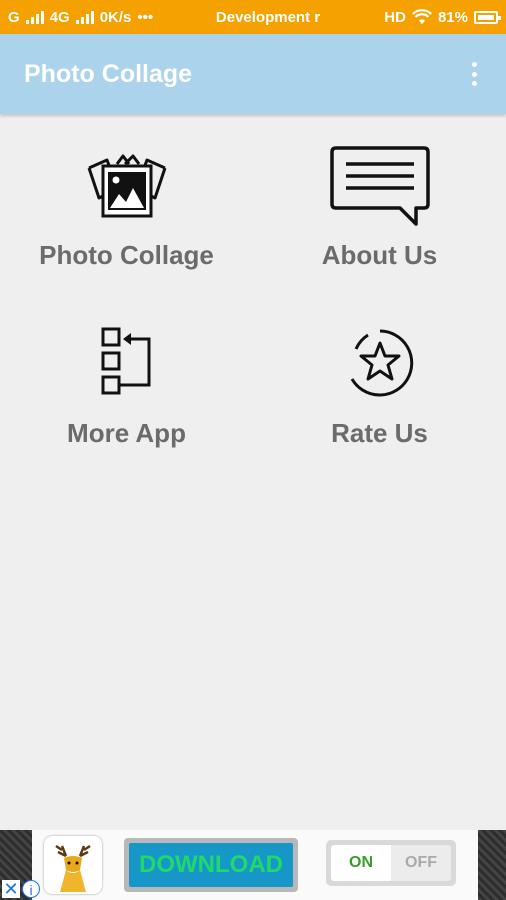  I want to click on notification-text: Development r, so click(268, 17).